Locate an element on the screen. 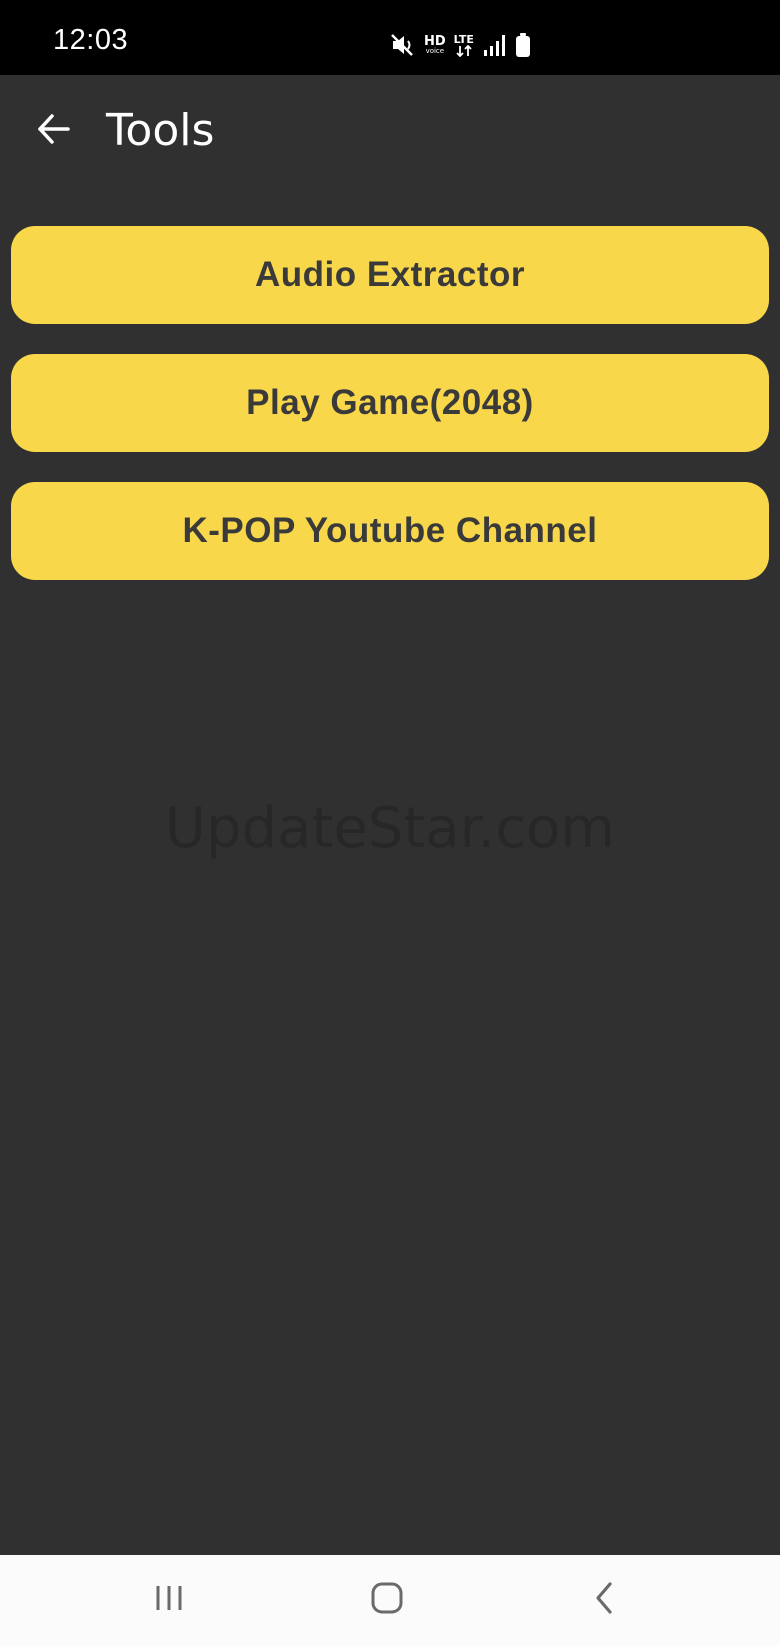 This screenshot has width=780, height=1646. arrow-left-icon is located at coordinates (54, 131).